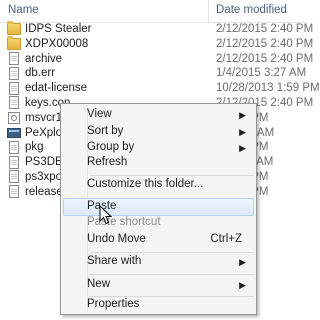 This screenshot has height=320, width=320. Describe the element at coordinates (116, 239) in the screenshot. I see `menu-item-label: Undo Move` at that location.